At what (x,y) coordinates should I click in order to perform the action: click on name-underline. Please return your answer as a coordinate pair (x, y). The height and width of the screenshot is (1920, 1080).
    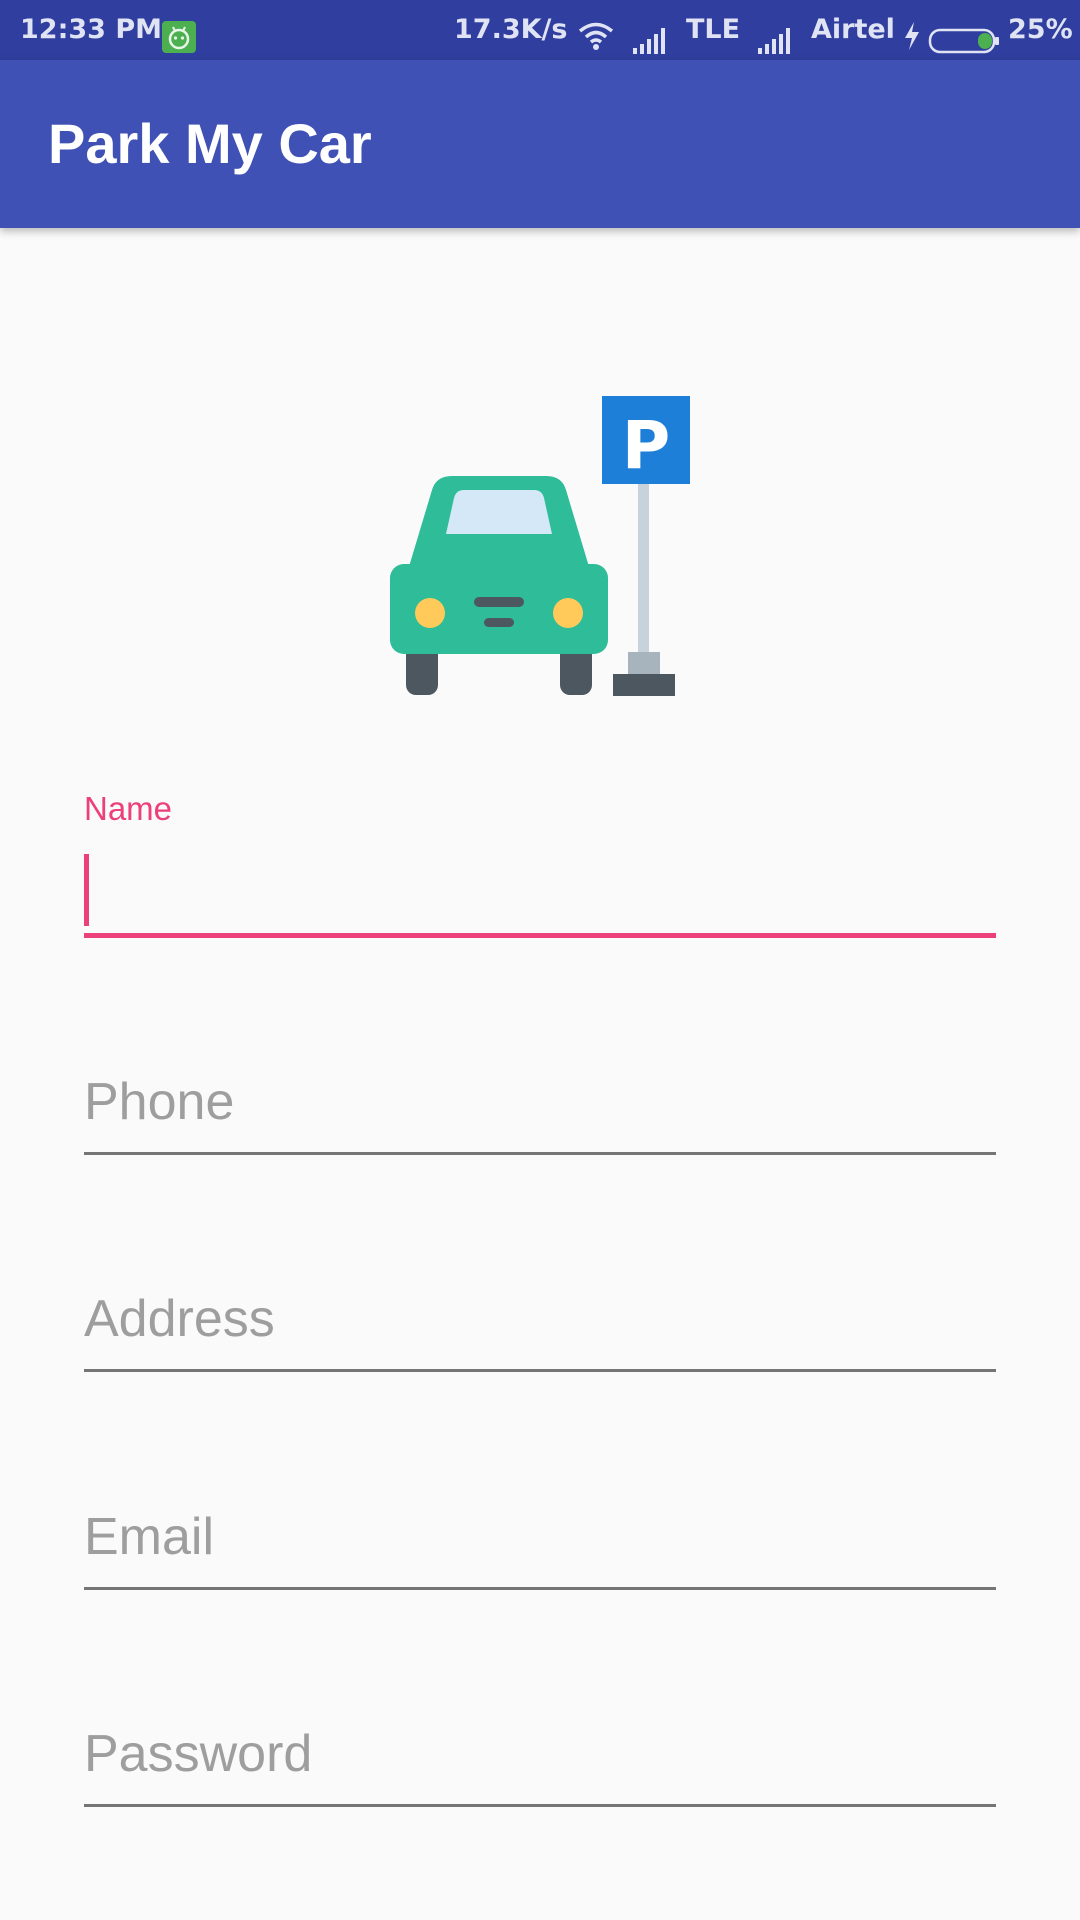
    Looking at the image, I should click on (540, 935).